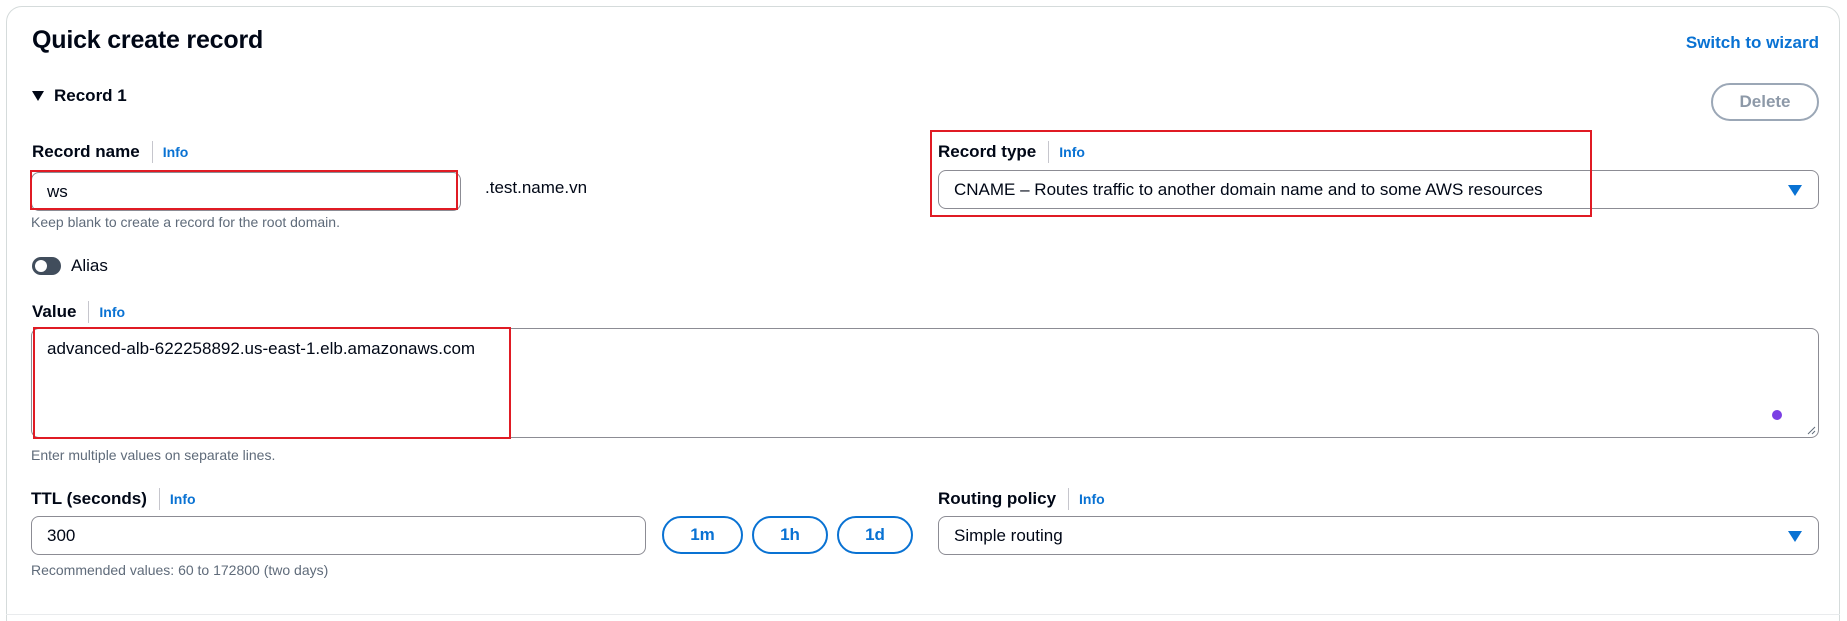 This screenshot has height=621, width=1847. What do you see at coordinates (1378, 535) in the screenshot?
I see `routing-policy-select: Simple routing` at bounding box center [1378, 535].